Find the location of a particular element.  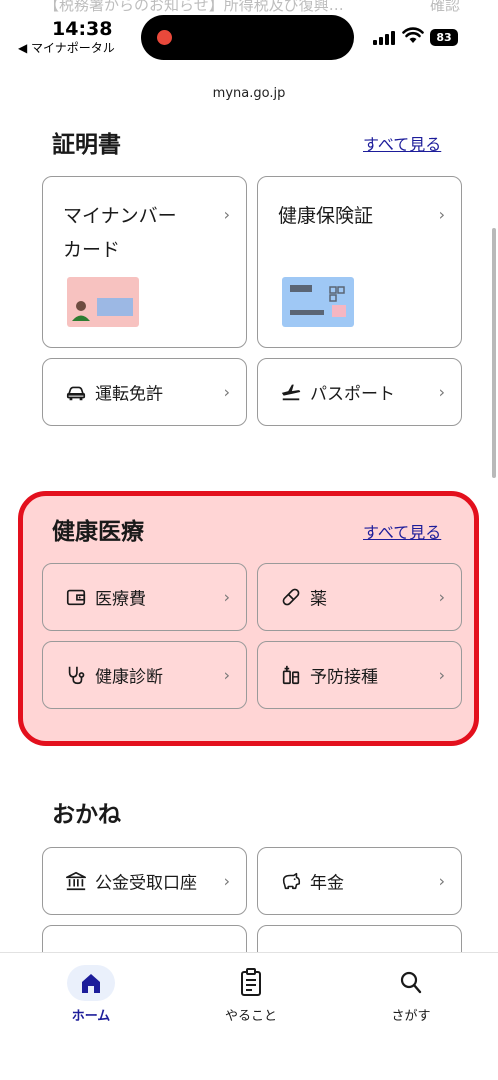

vaccination-label: 予防接種 is located at coordinates (344, 677).